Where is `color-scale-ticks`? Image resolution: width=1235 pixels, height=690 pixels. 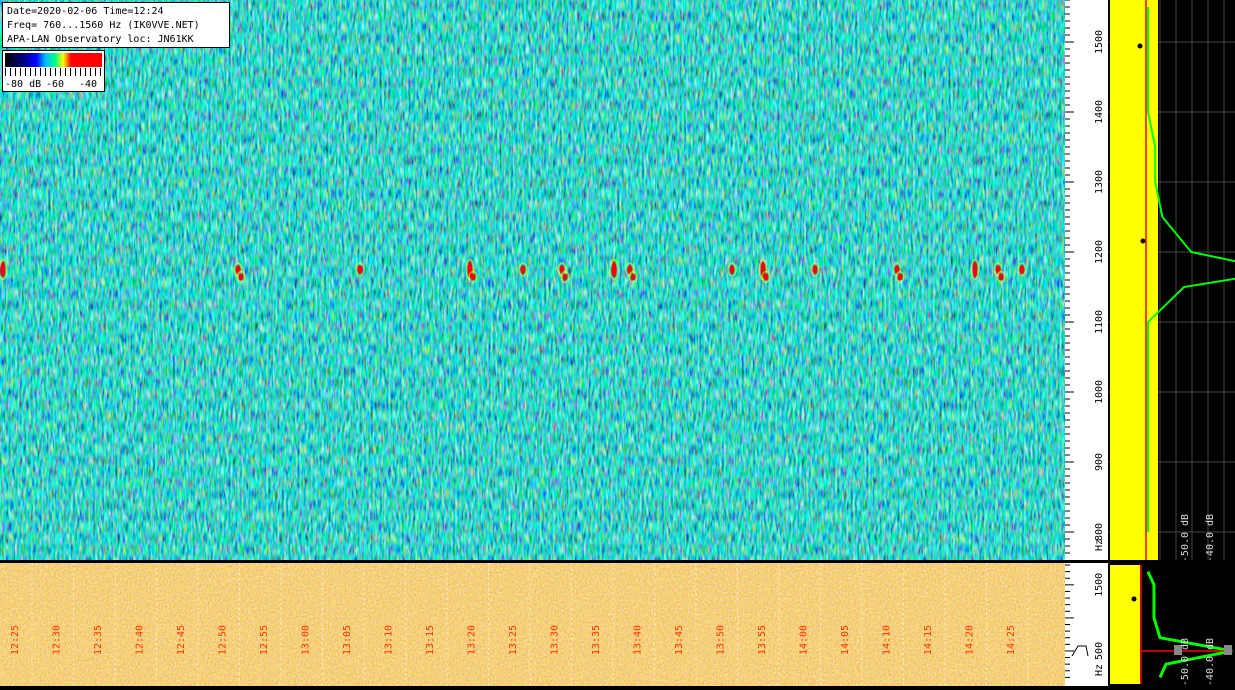 color-scale-ticks is located at coordinates (53, 72).